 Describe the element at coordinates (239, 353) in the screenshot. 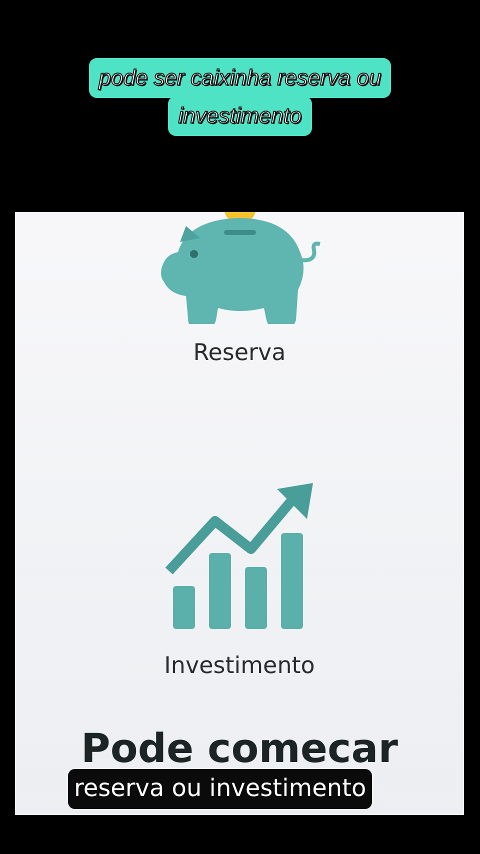

I see `option-label: Reserva` at that location.